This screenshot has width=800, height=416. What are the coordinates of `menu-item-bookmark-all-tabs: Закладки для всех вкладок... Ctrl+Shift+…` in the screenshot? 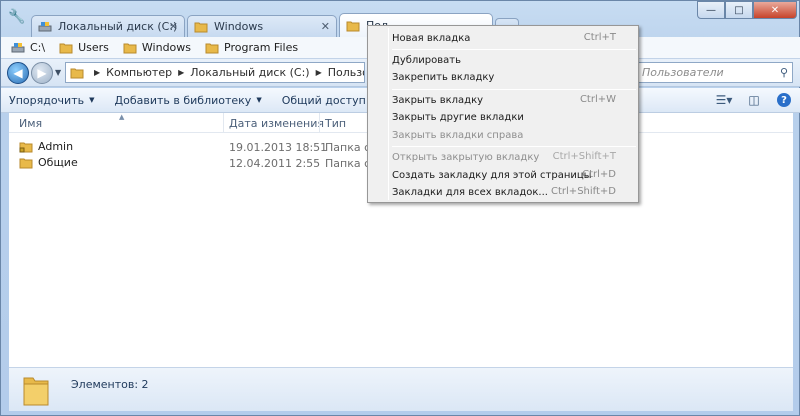 It's located at (503, 192).